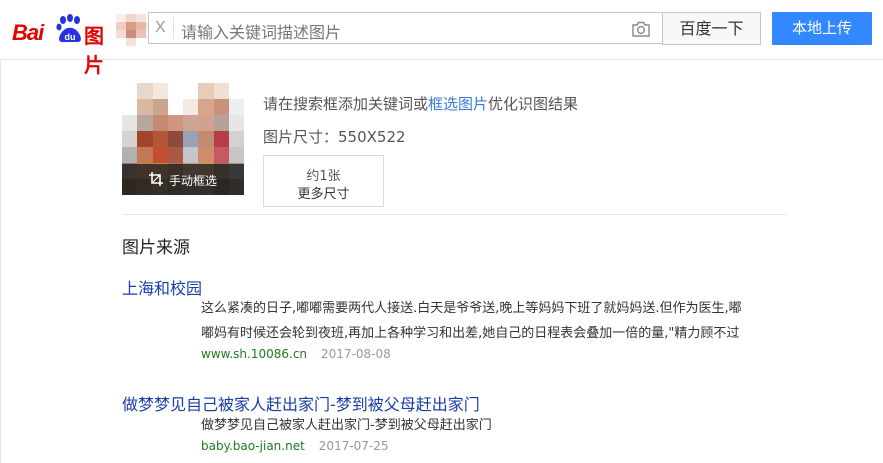 This screenshot has width=883, height=463. I want to click on more-sizes-box: 约1张 更多尺寸, so click(323, 181).